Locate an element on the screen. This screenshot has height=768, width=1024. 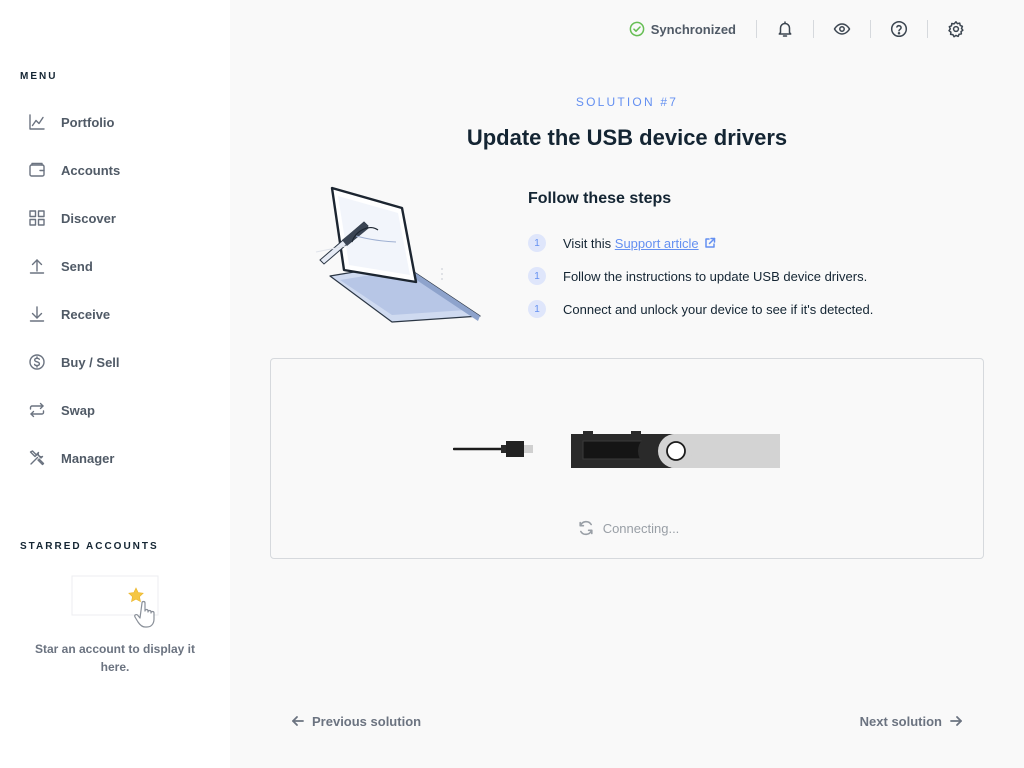
sidebar-item-label: Portfolio is located at coordinates (88, 122).